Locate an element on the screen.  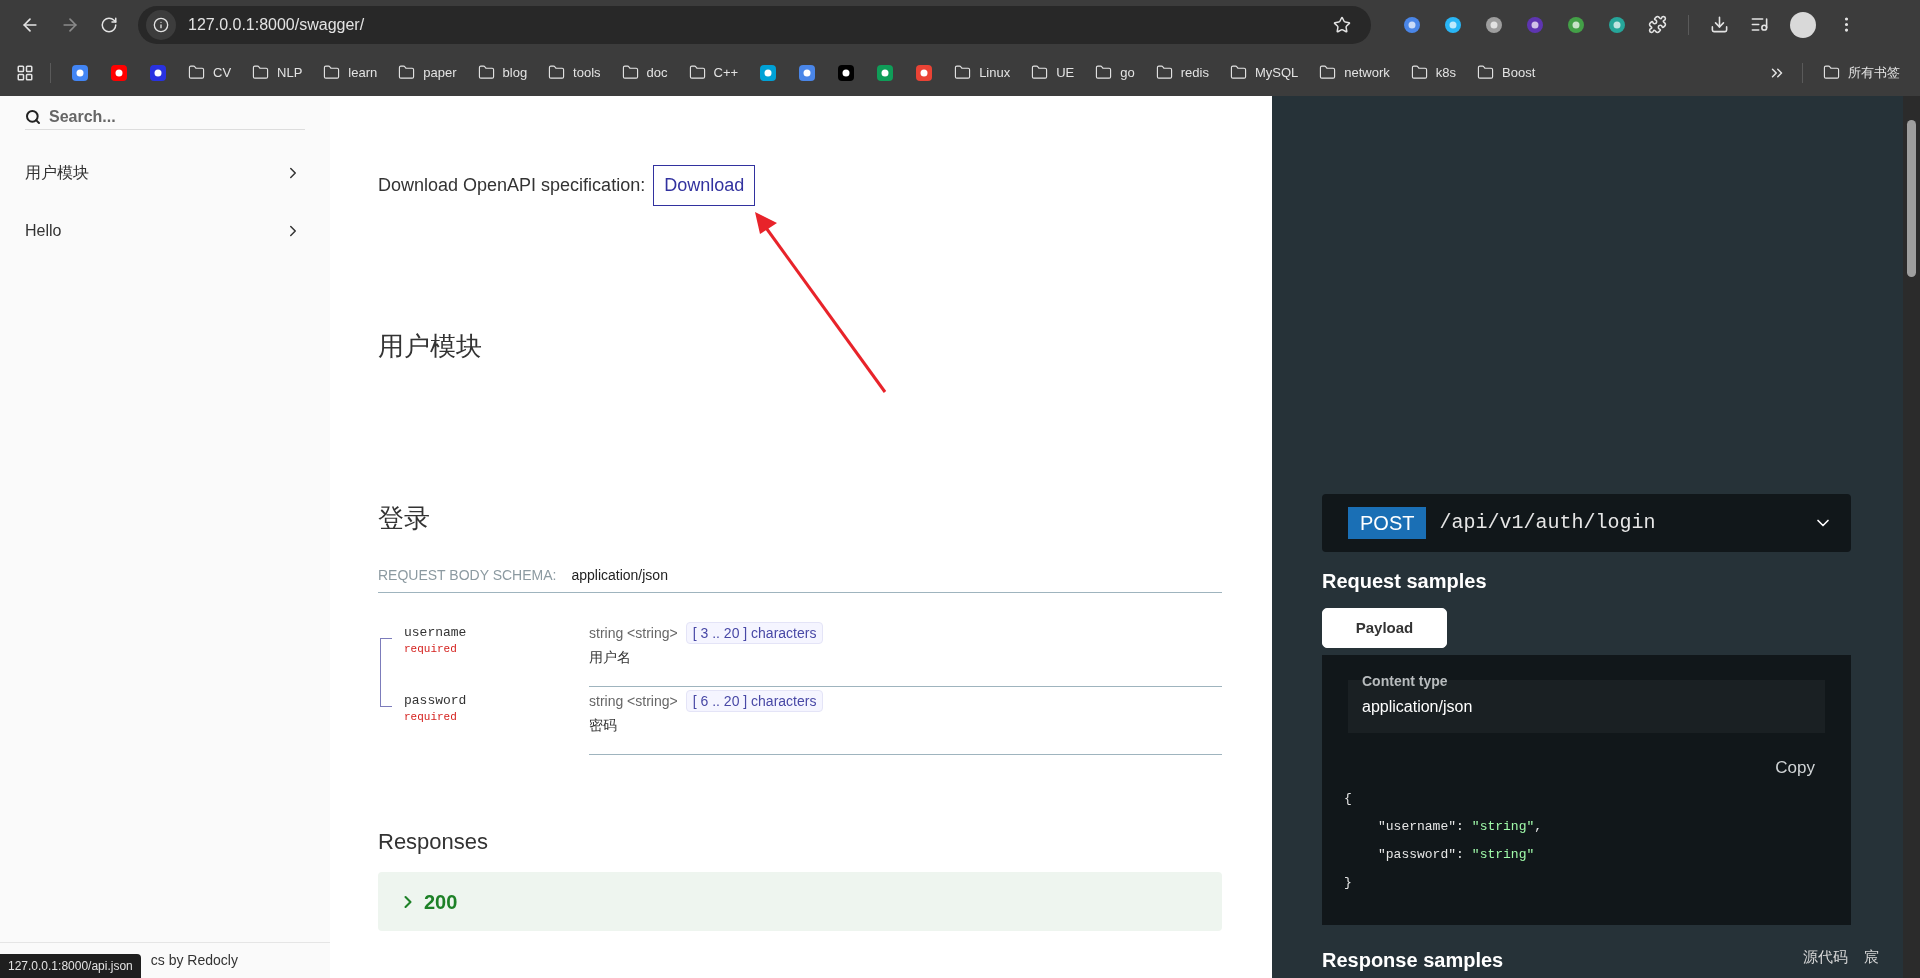
sidebar-item: 用户模块 is located at coordinates (165, 173).